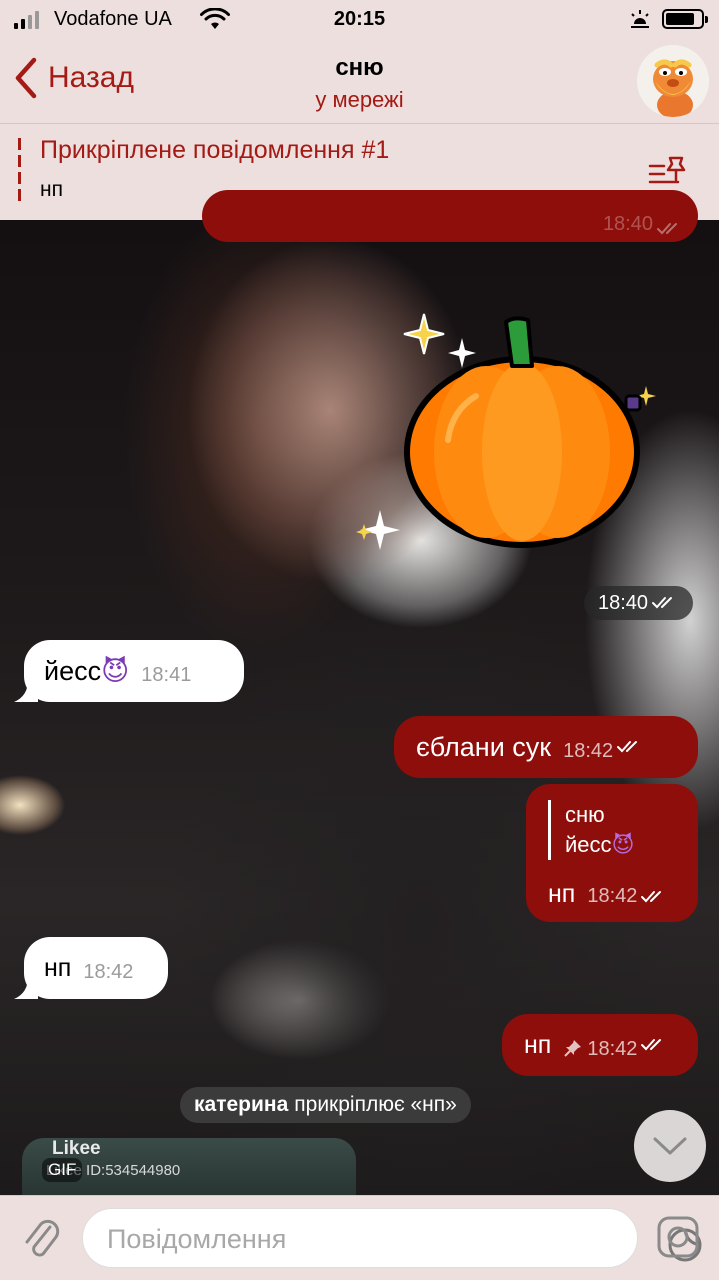 This screenshot has height=1280, width=719. I want to click on chat-title: сню, so click(359, 68).